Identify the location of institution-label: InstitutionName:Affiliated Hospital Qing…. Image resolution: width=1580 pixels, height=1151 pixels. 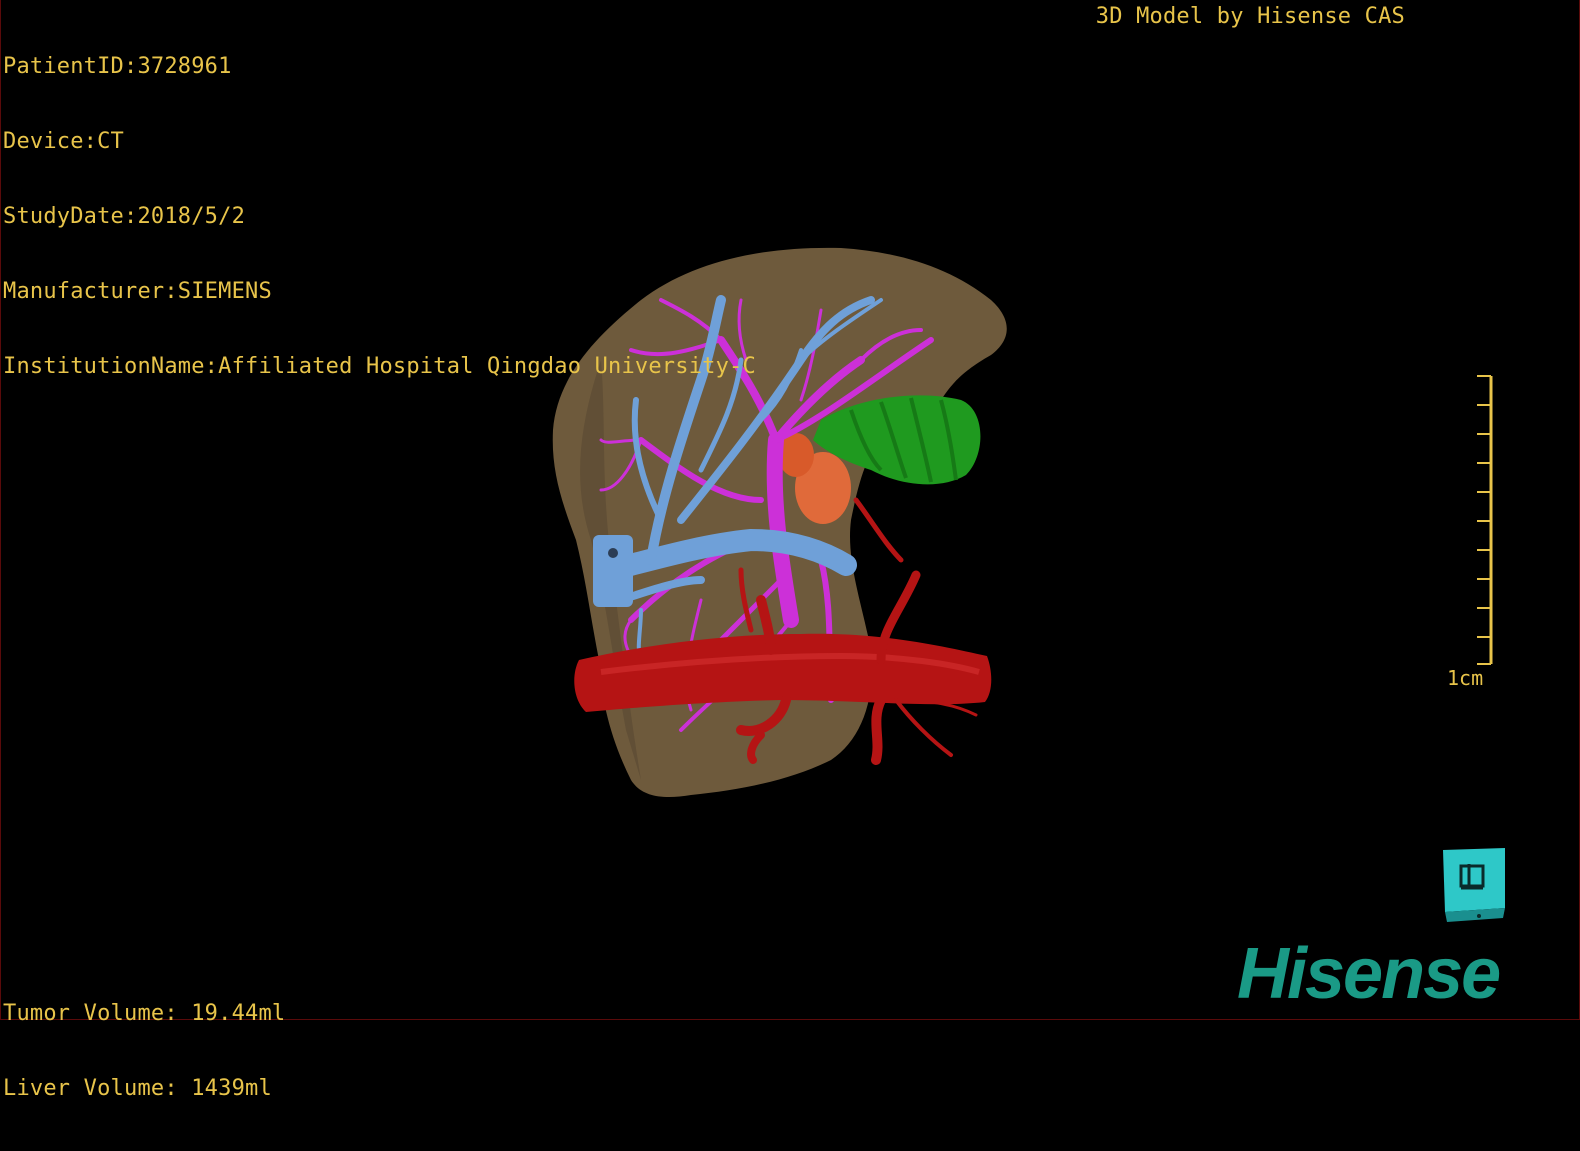
(379, 366).